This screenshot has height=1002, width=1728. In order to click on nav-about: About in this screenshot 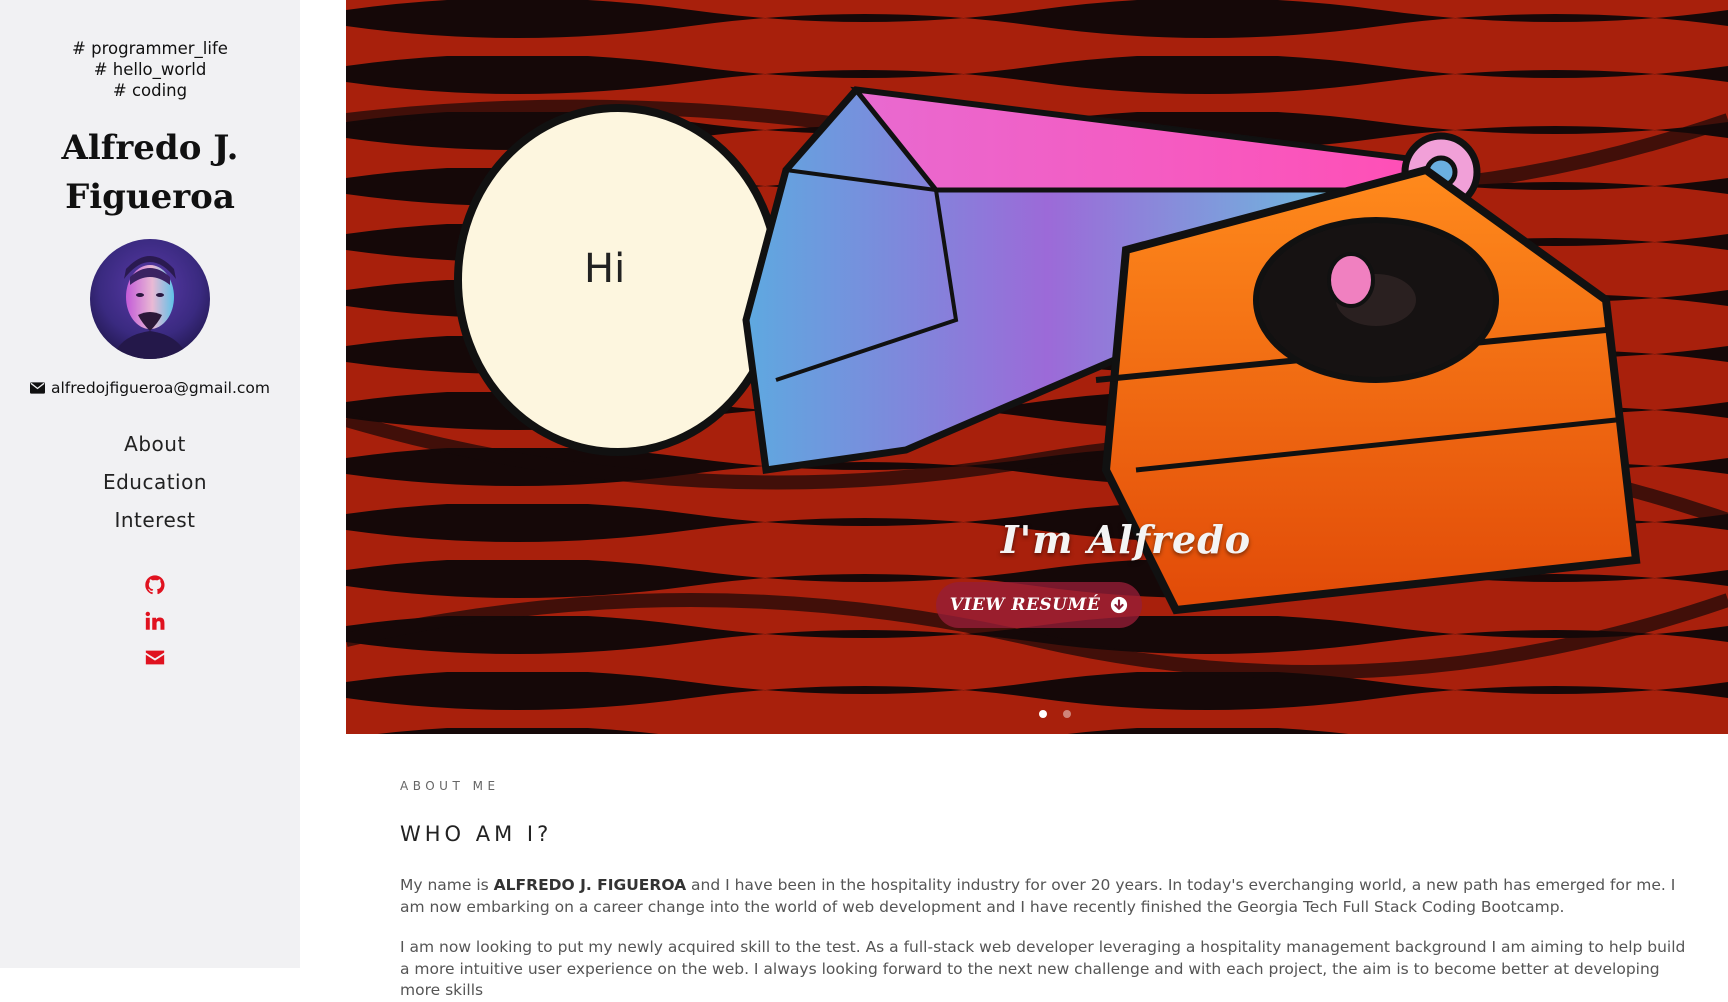, I will do `click(155, 444)`.